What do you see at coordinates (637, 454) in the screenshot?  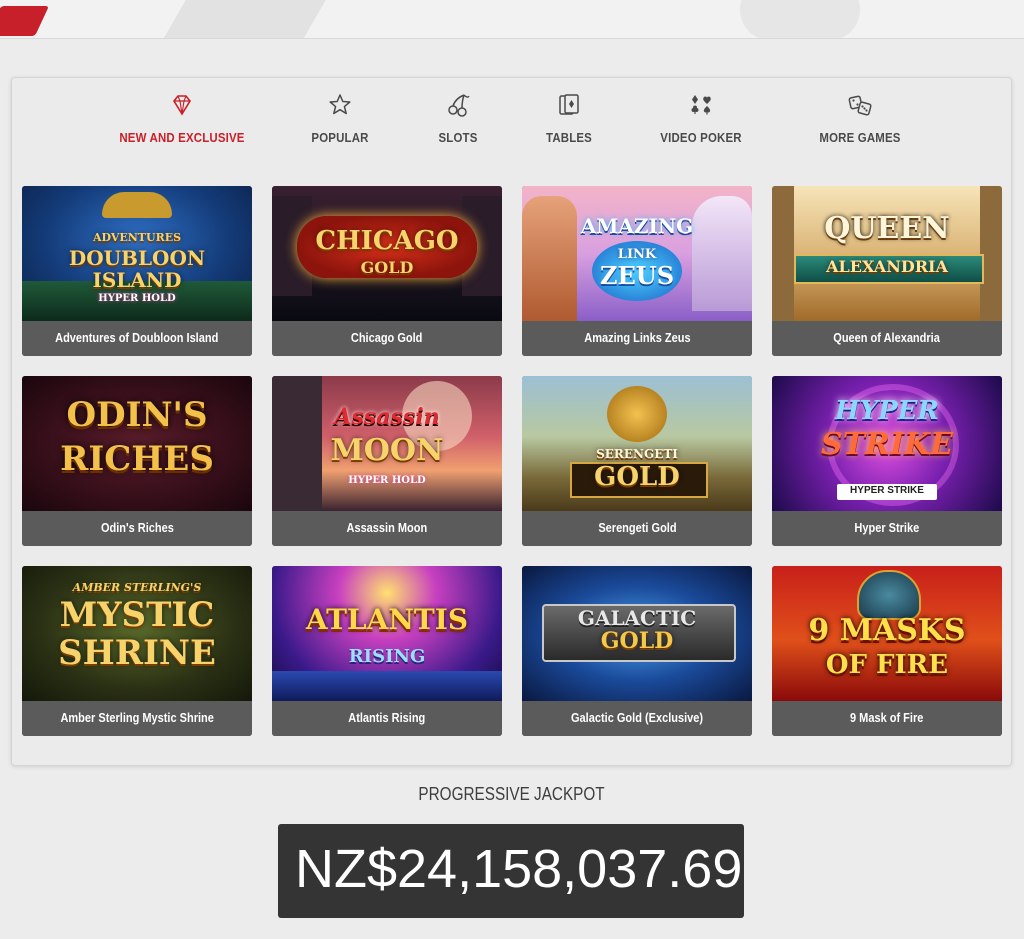 I see `game-logo-line: SERENGETI` at bounding box center [637, 454].